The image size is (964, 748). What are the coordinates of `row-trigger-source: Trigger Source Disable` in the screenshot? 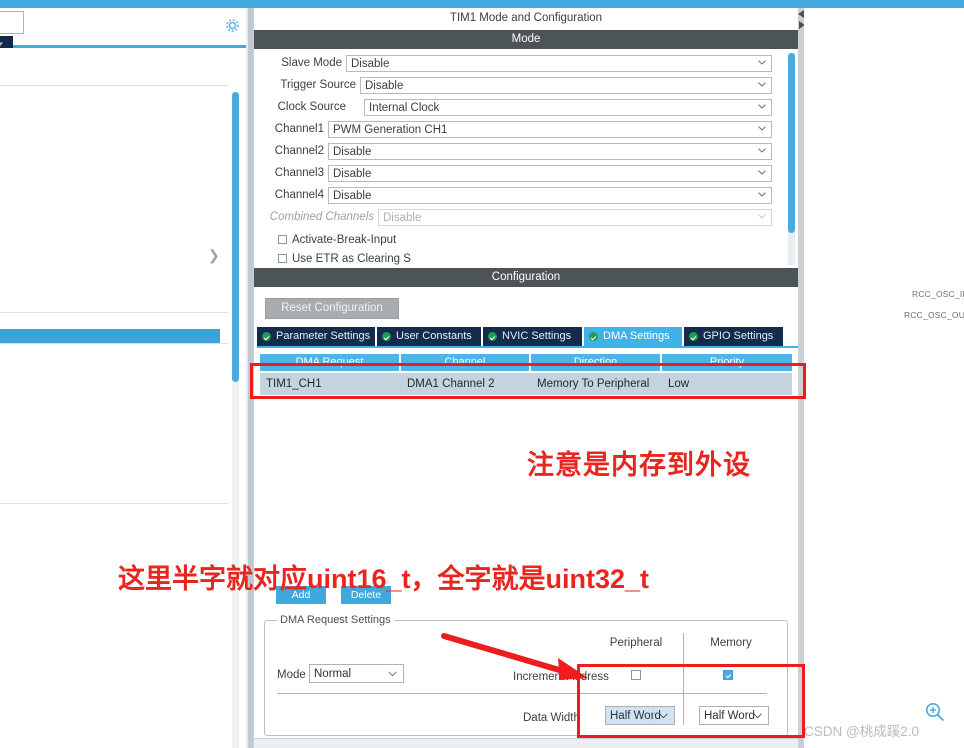 It's located at (514, 85).